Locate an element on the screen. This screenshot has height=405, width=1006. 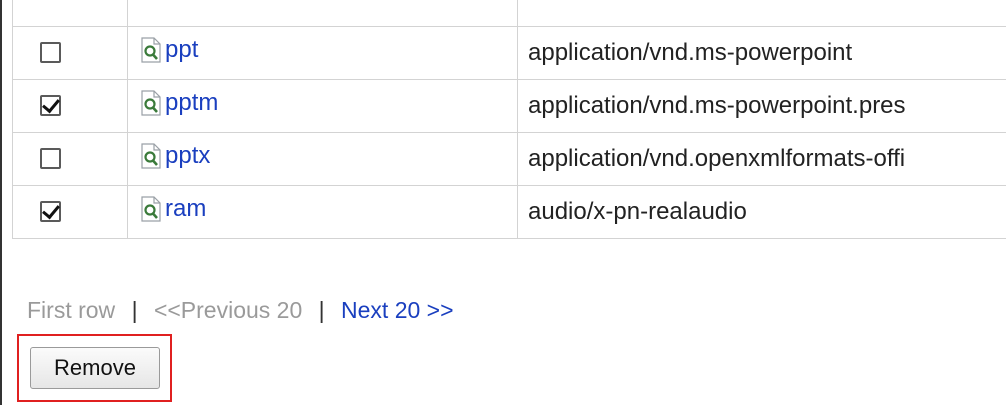
table-row: pptm application/vnd.ms-powerpoint.pres is located at coordinates (509, 106).